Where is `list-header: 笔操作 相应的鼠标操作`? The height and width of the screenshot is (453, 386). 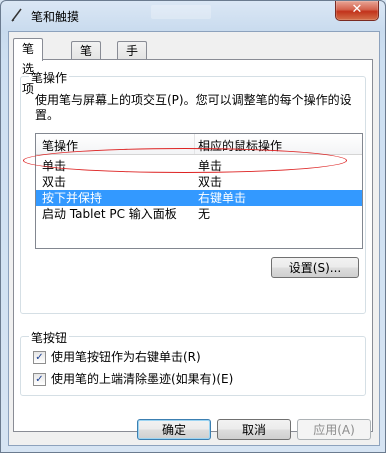
list-header: 笔操作 相应的鼠标操作 is located at coordinates (199, 144).